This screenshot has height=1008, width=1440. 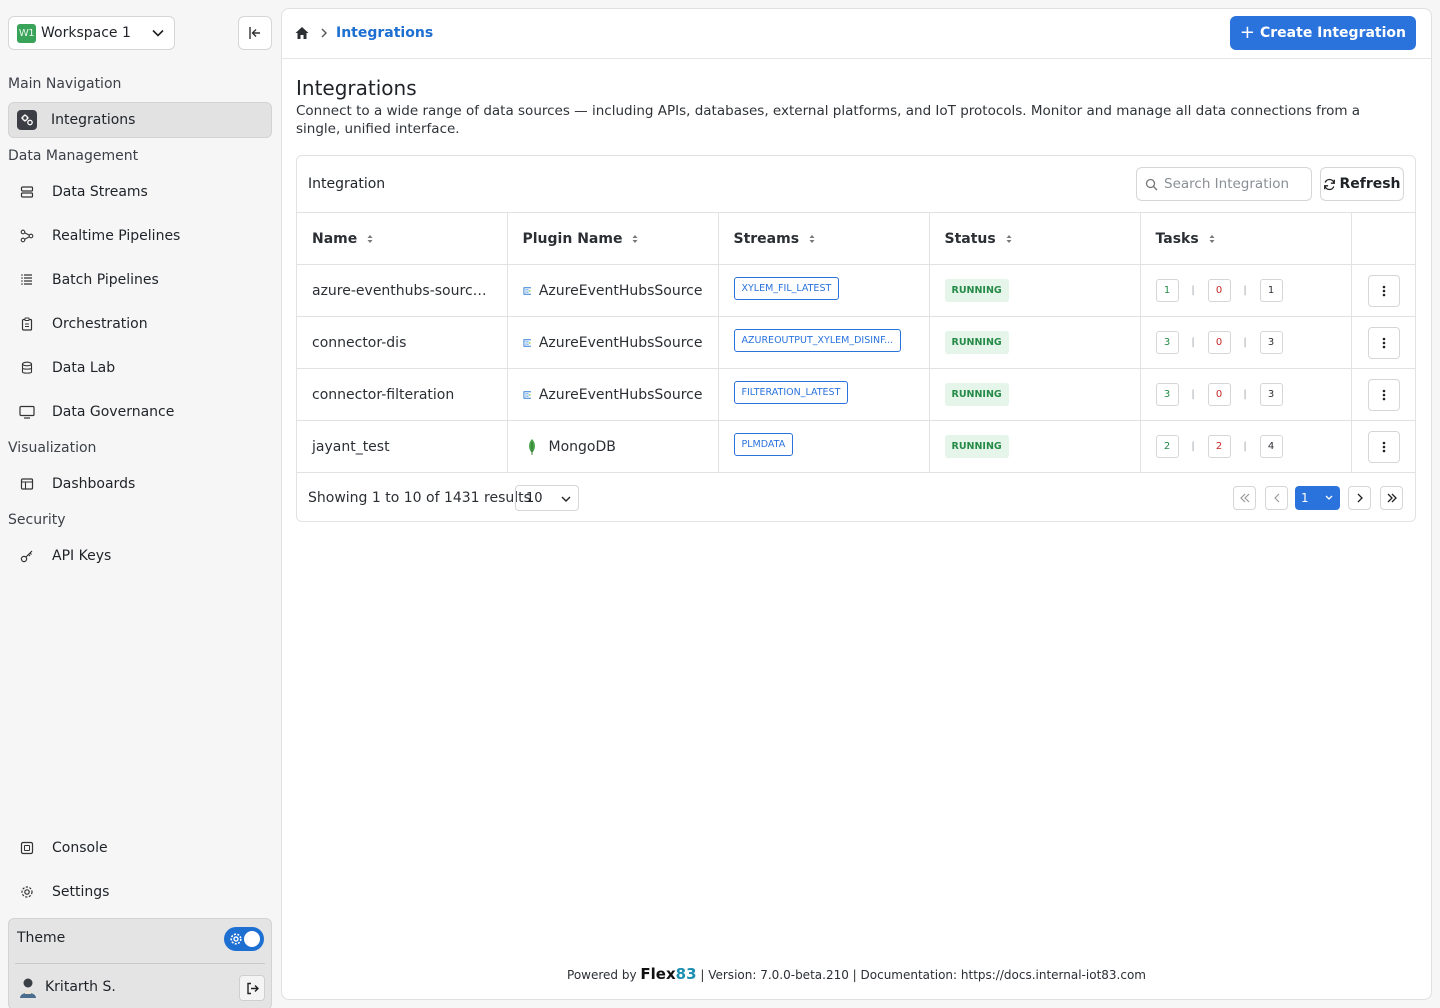 What do you see at coordinates (613, 290) in the screenshot?
I see `plugin-cell: AzureEventHubsSource` at bounding box center [613, 290].